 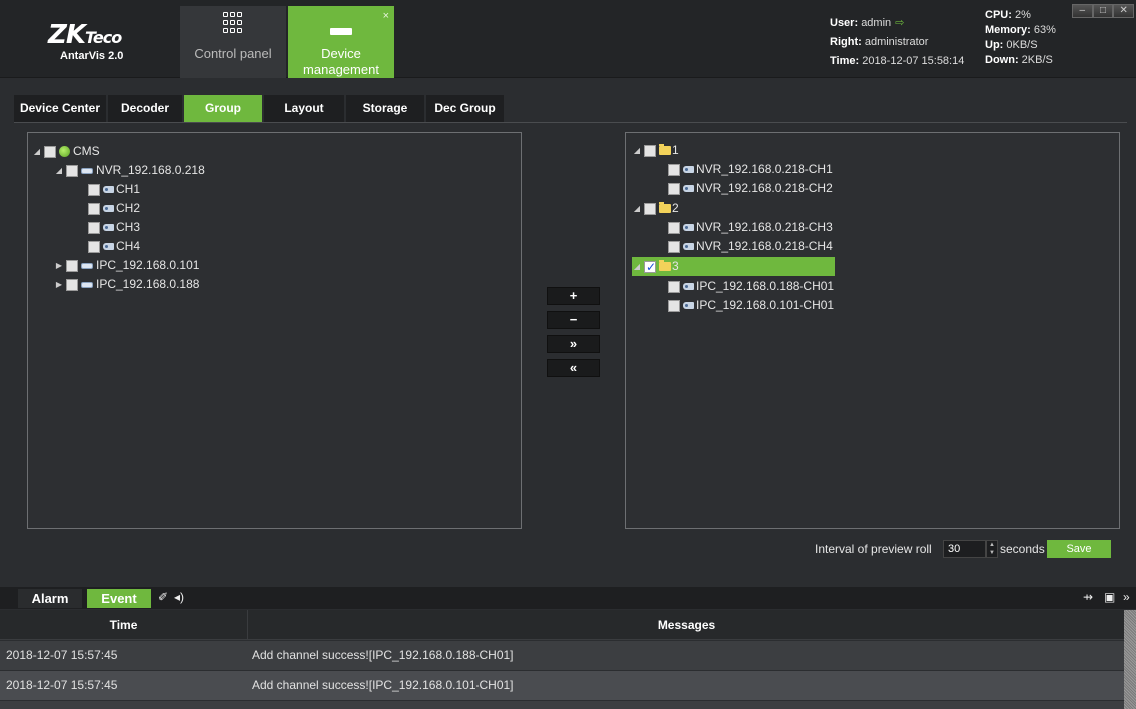 What do you see at coordinates (128, 227) in the screenshot?
I see `tree-node-label: CH3` at bounding box center [128, 227].